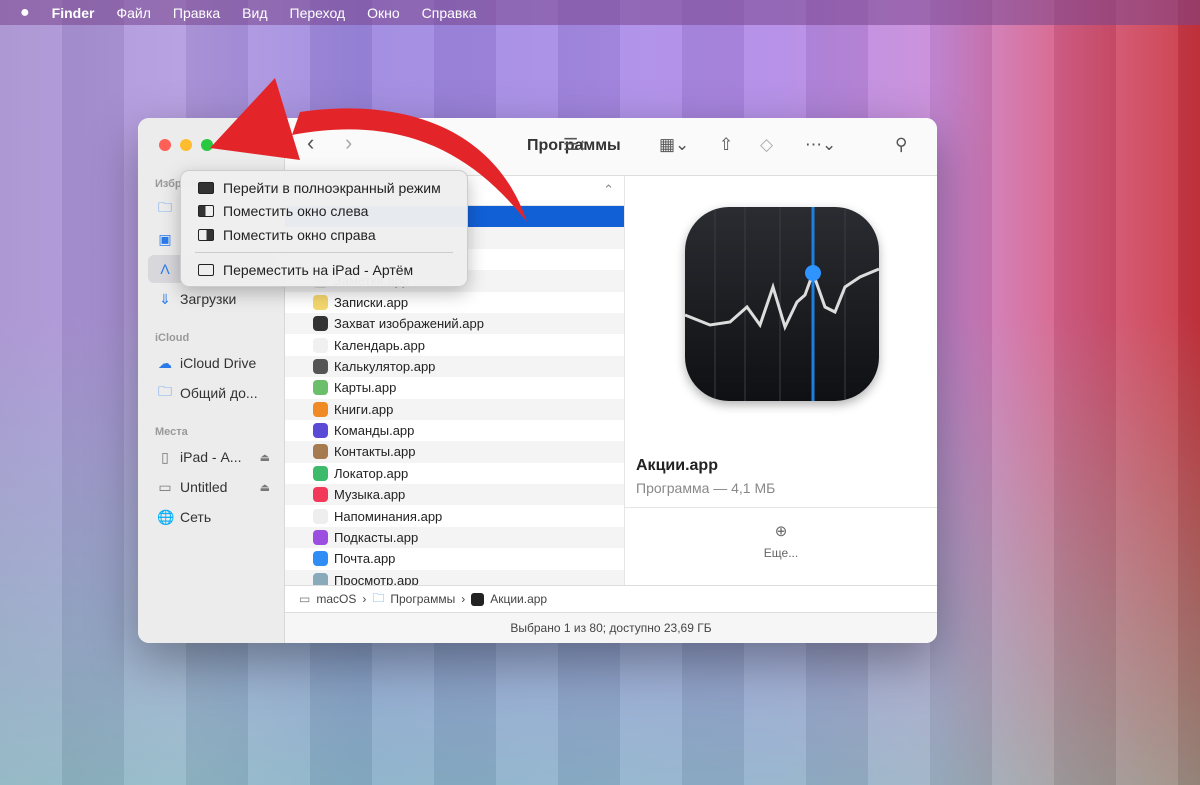 The height and width of the screenshot is (785, 1200). I want to click on red-arrow-annotation, so click(368, 150).